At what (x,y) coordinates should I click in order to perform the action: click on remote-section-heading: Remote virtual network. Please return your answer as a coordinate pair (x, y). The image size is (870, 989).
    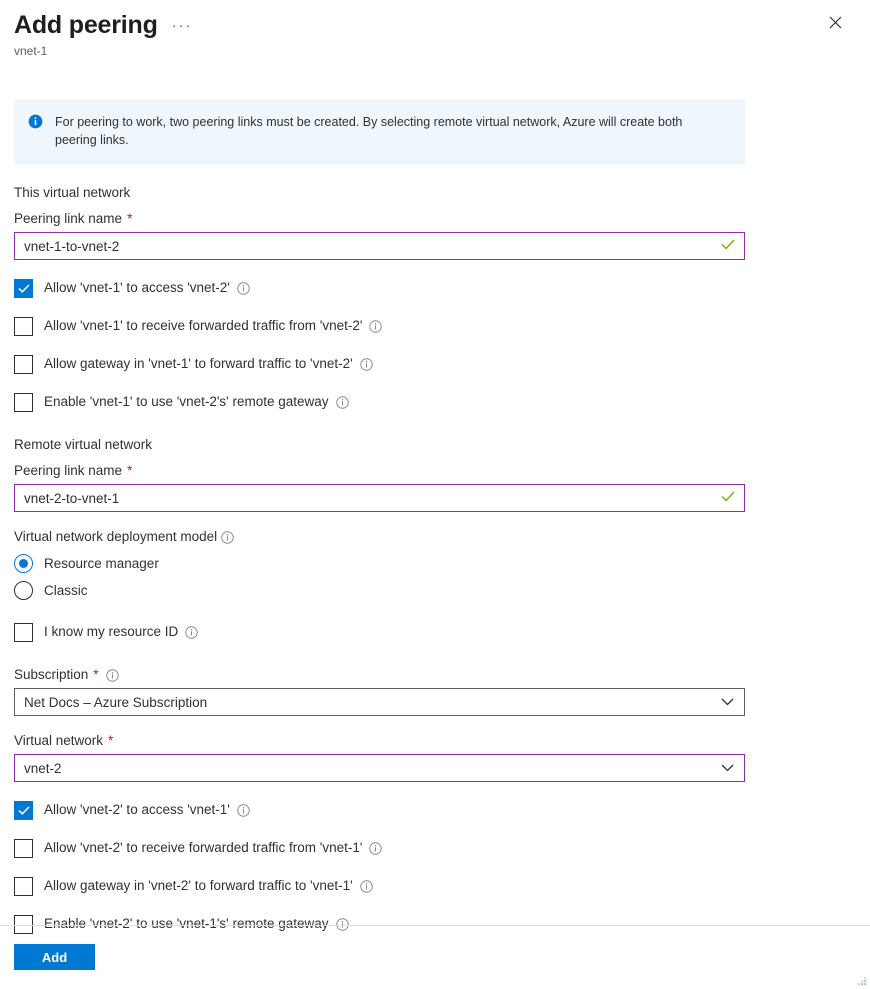
    Looking at the image, I should click on (83, 444).